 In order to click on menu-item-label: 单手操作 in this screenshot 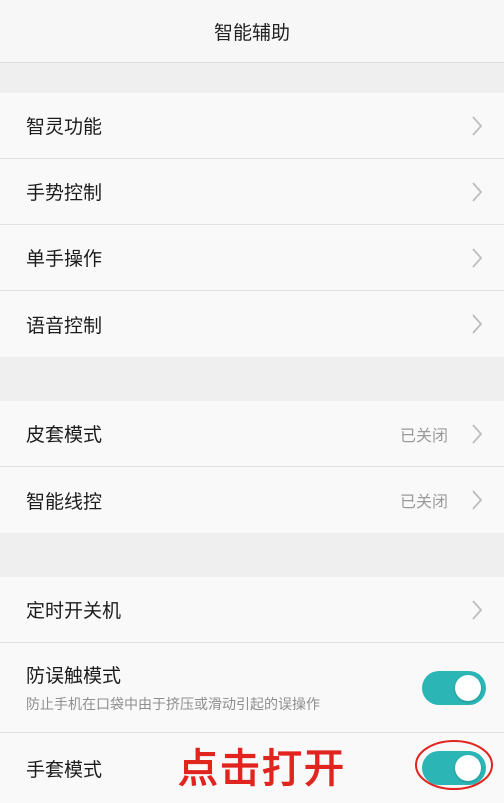, I will do `click(64, 259)`.